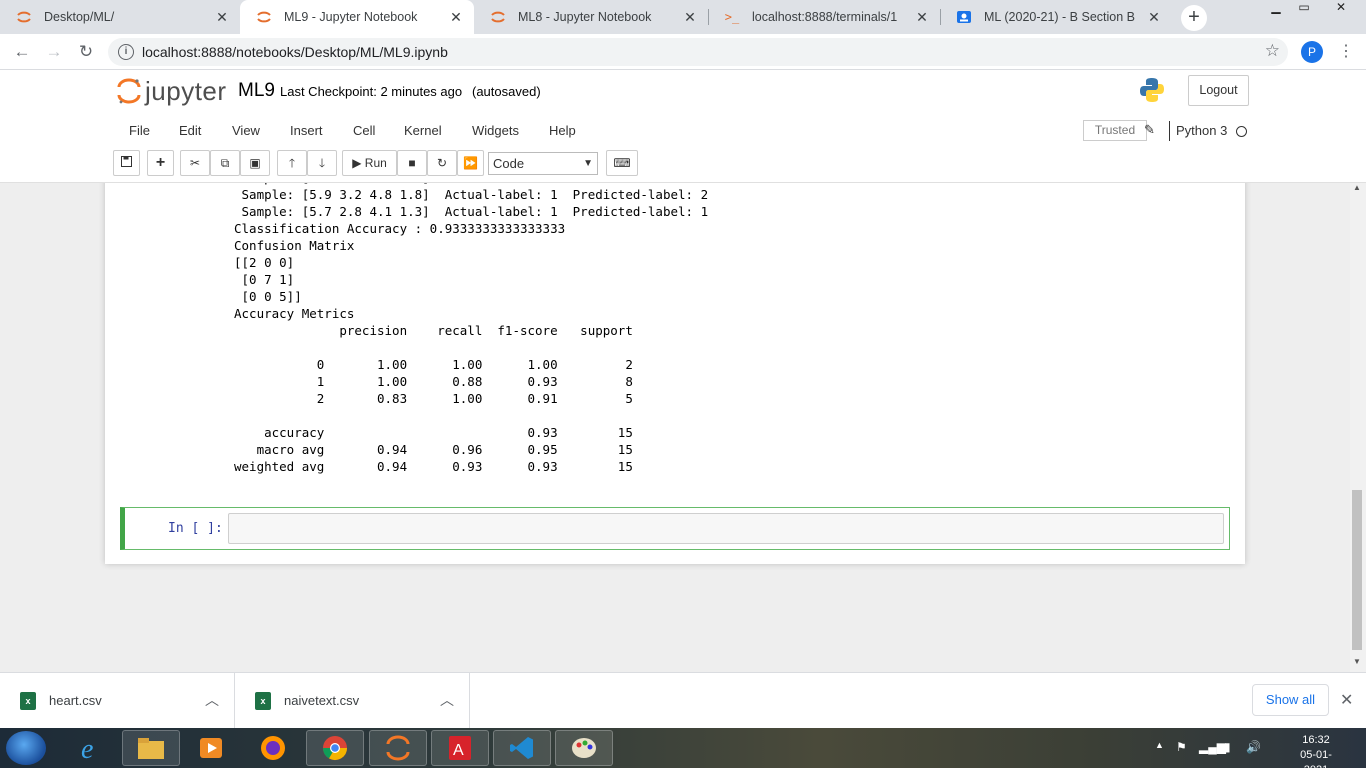 This screenshot has width=1366, height=768. What do you see at coordinates (433, 449) in the screenshot?
I see `output-line: macro avg 0.94 0.96 0.95 15` at bounding box center [433, 449].